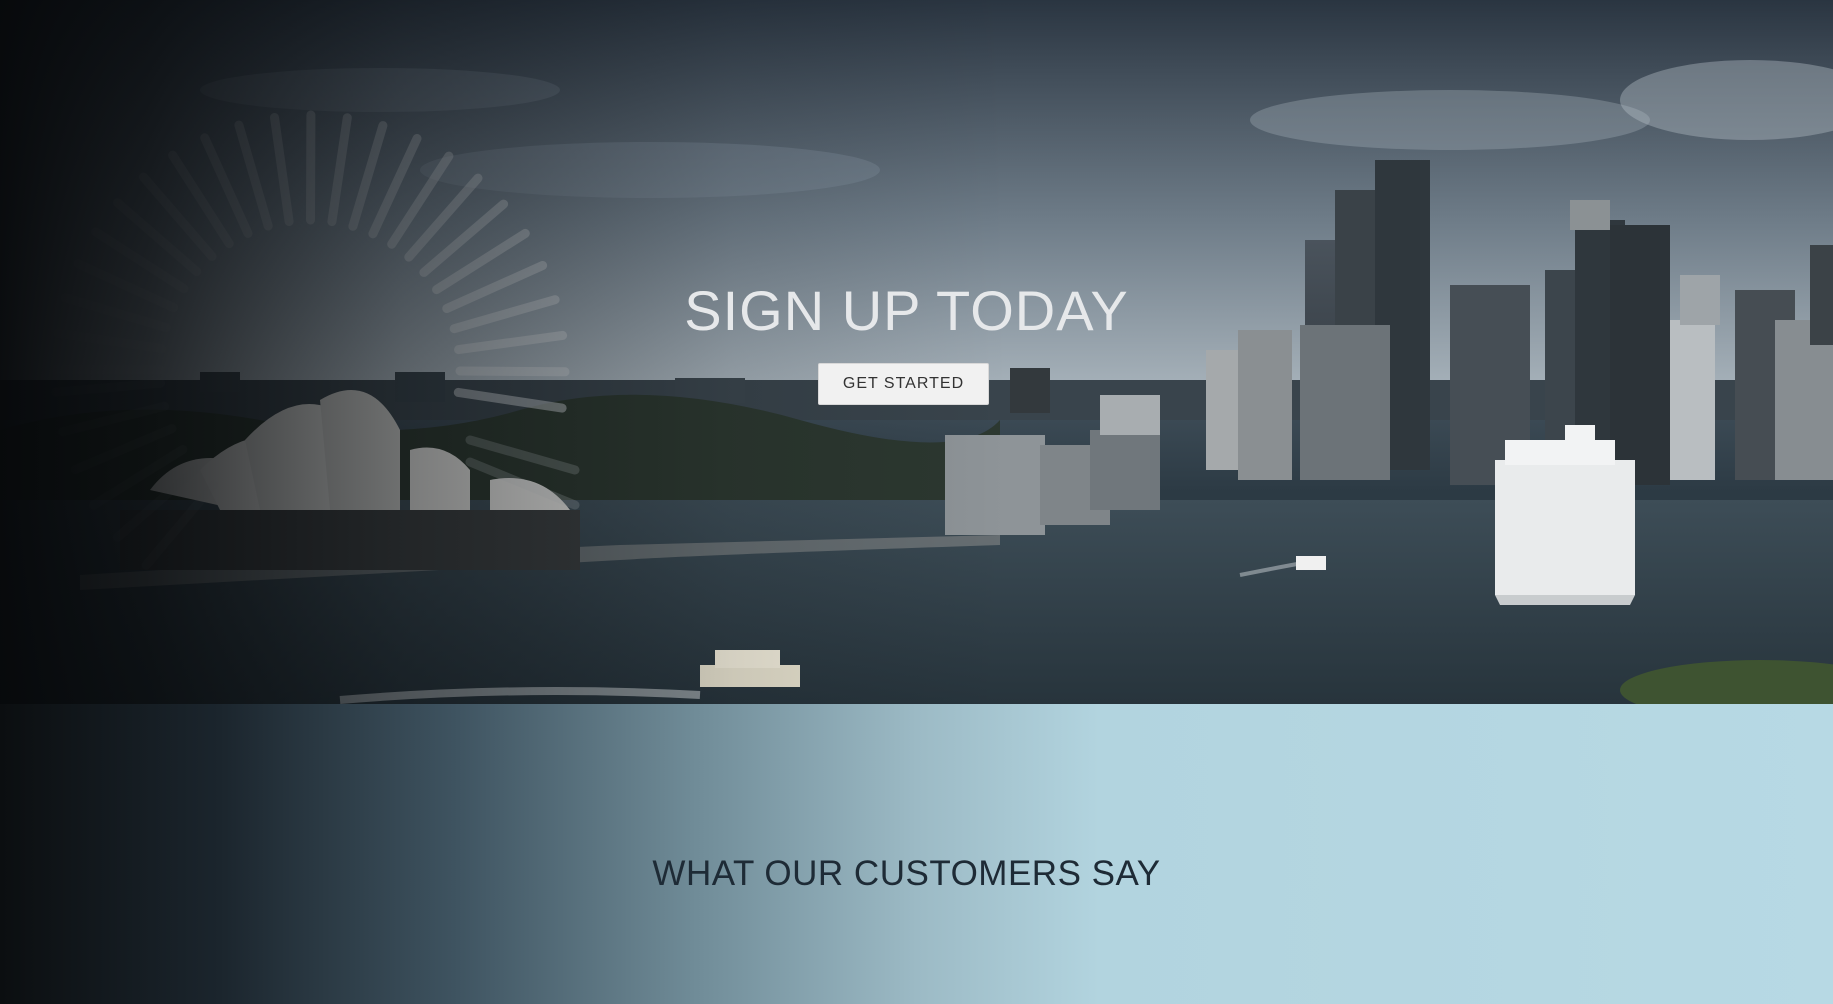 Image resolution: width=1833 pixels, height=1004 pixels. I want to click on get-started-button: GET STARTED, so click(903, 384).